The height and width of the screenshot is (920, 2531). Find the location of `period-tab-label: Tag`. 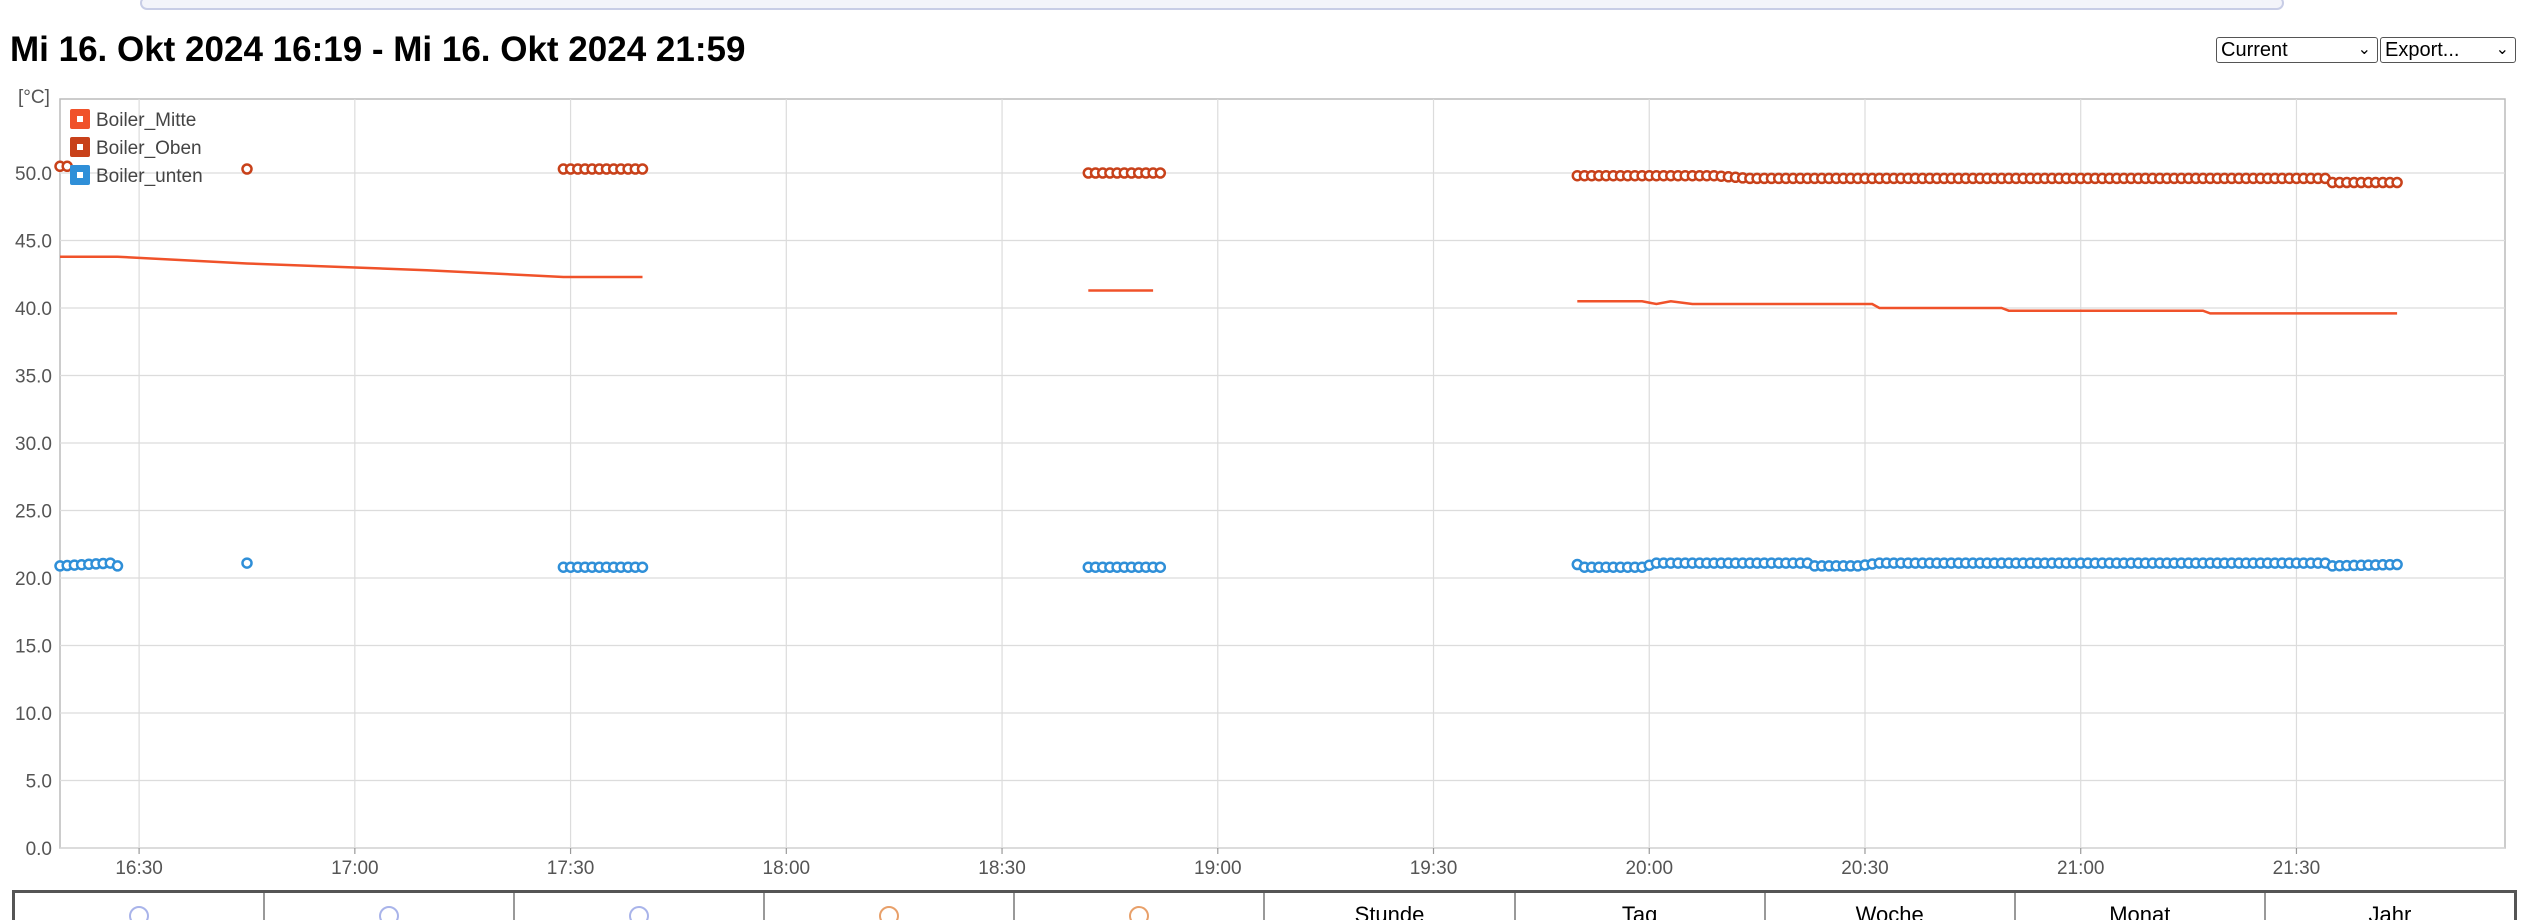

period-tab-label: Tag is located at coordinates (1639, 911).